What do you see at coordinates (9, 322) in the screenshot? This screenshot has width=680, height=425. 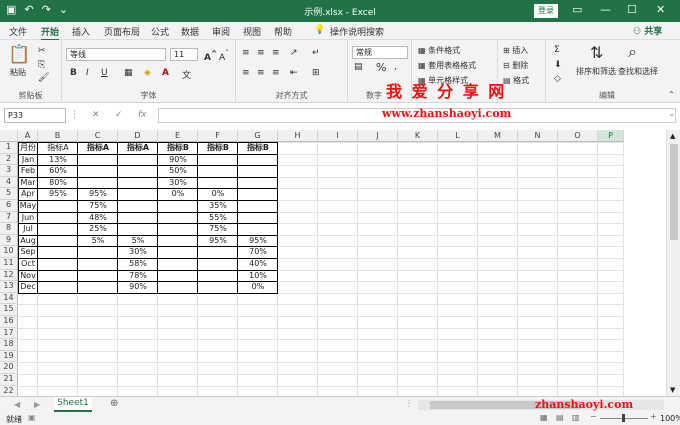 I see `row-header: 16` at bounding box center [9, 322].